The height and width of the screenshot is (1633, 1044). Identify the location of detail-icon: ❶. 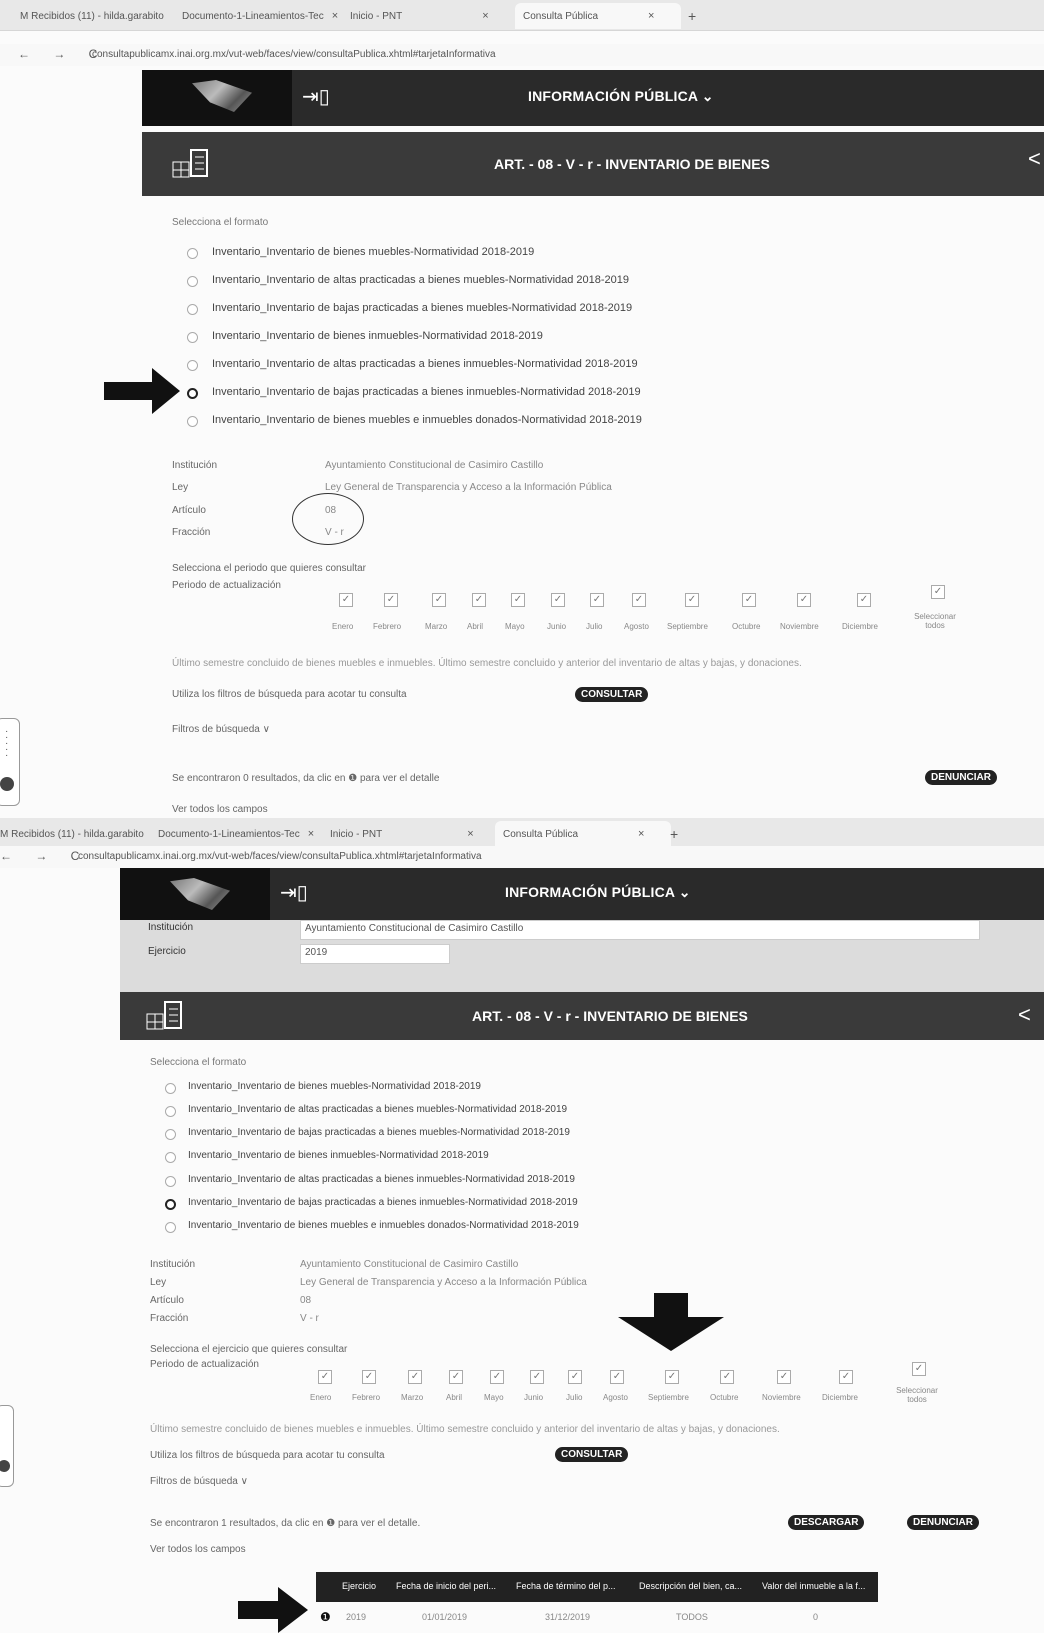
(325, 1617).